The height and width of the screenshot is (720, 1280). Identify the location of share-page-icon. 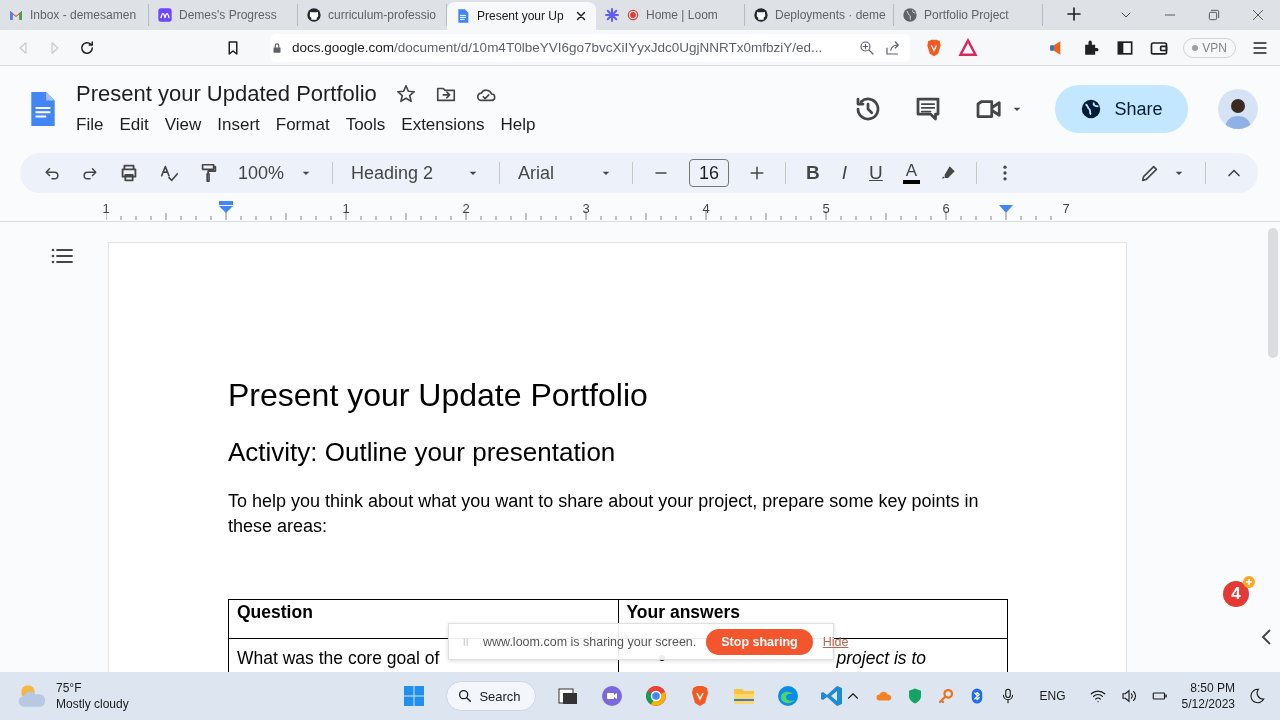
(893, 47).